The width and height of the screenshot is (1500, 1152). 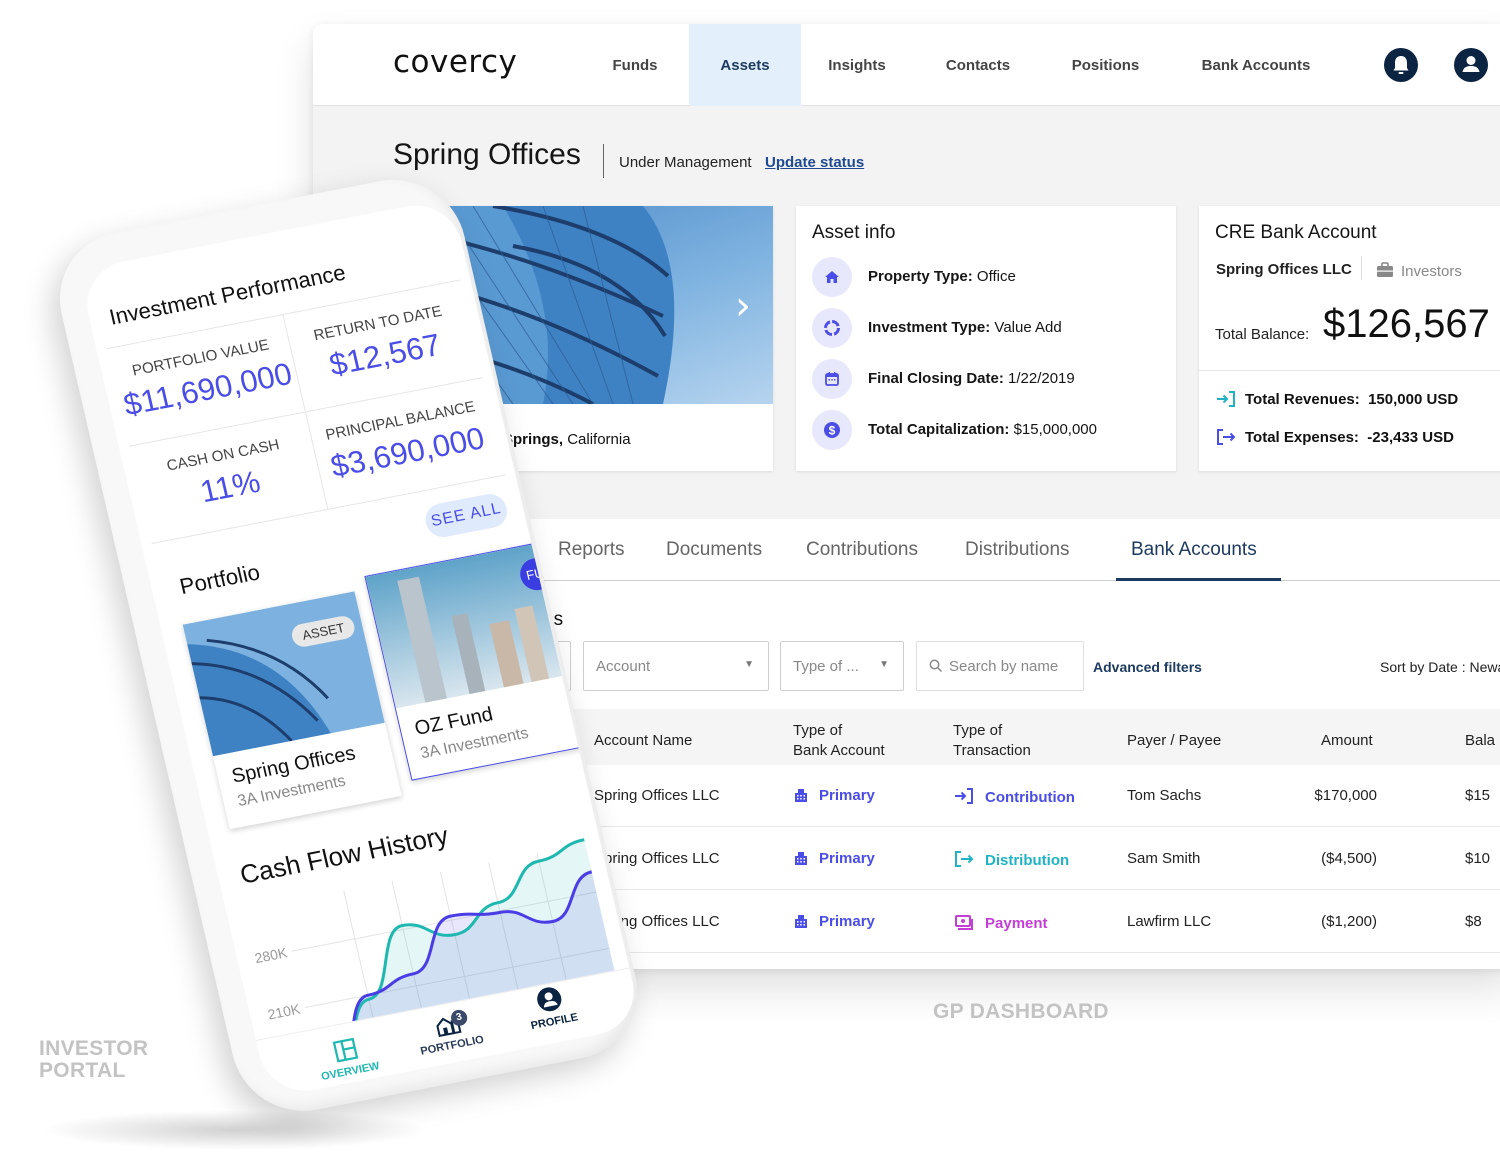 What do you see at coordinates (1027, 860) in the screenshot?
I see `transaction-type-label: Distribution` at bounding box center [1027, 860].